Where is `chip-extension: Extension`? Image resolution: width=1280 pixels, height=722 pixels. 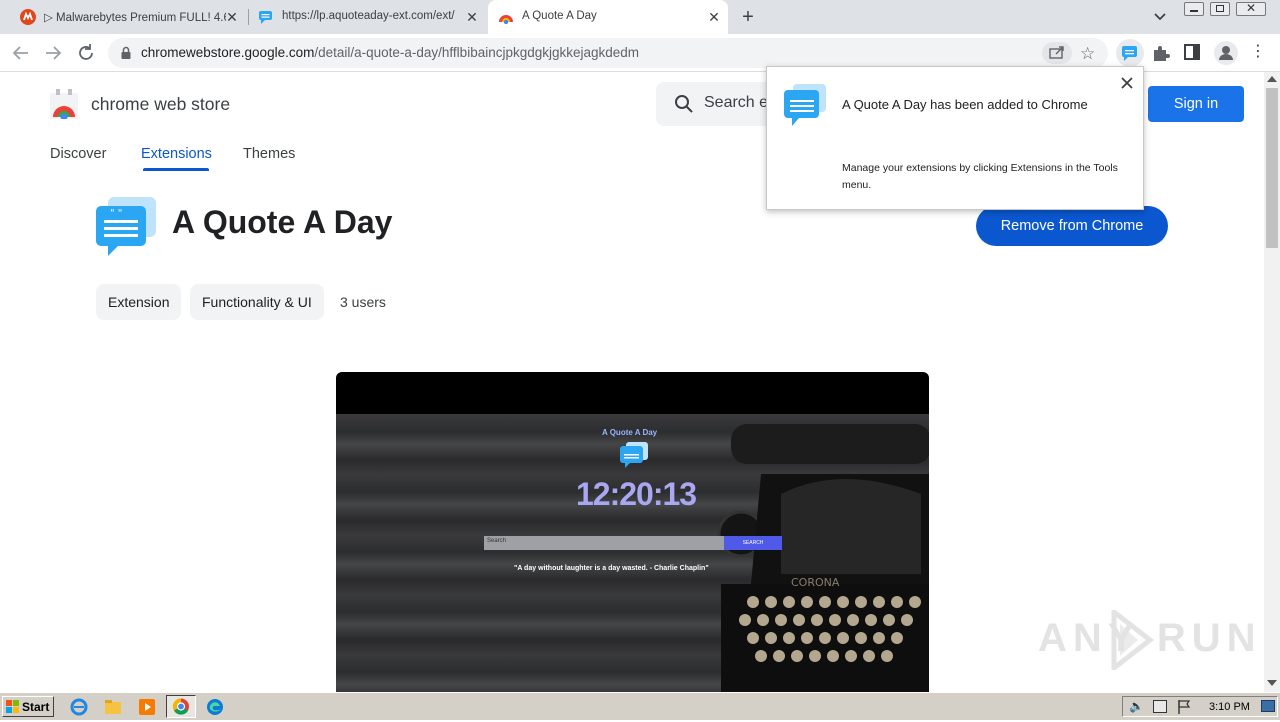
chip-extension: Extension is located at coordinates (139, 302).